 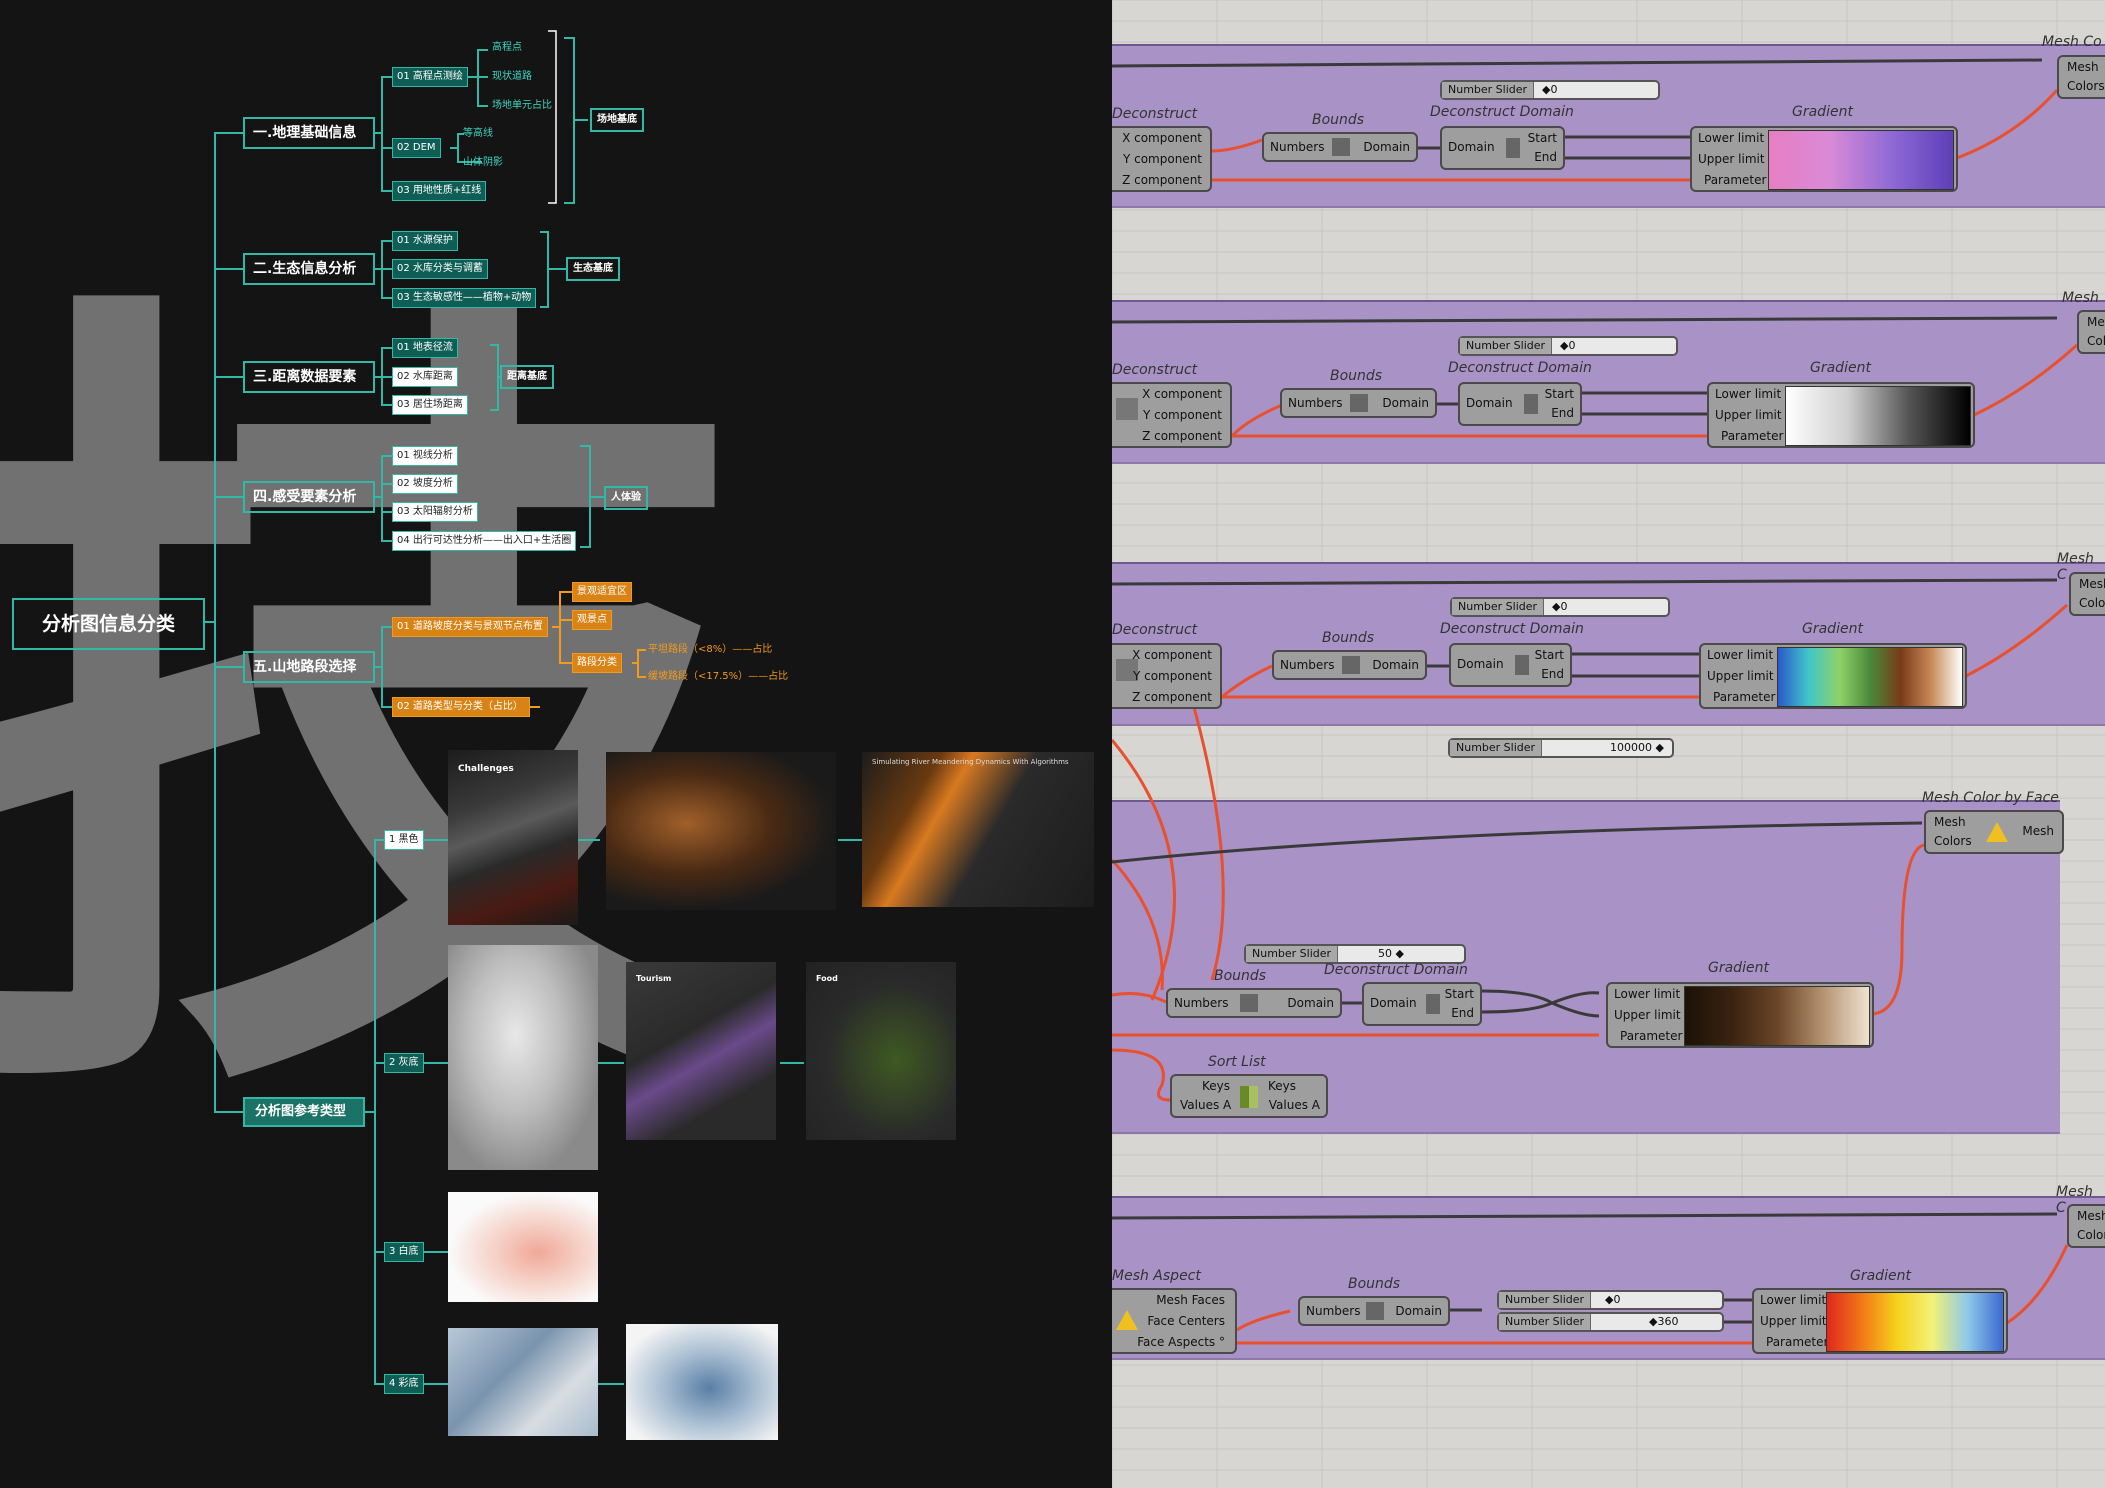 I want to click on item-node: 01 道路坡度分类与景观节点布置, so click(x=470, y=627).